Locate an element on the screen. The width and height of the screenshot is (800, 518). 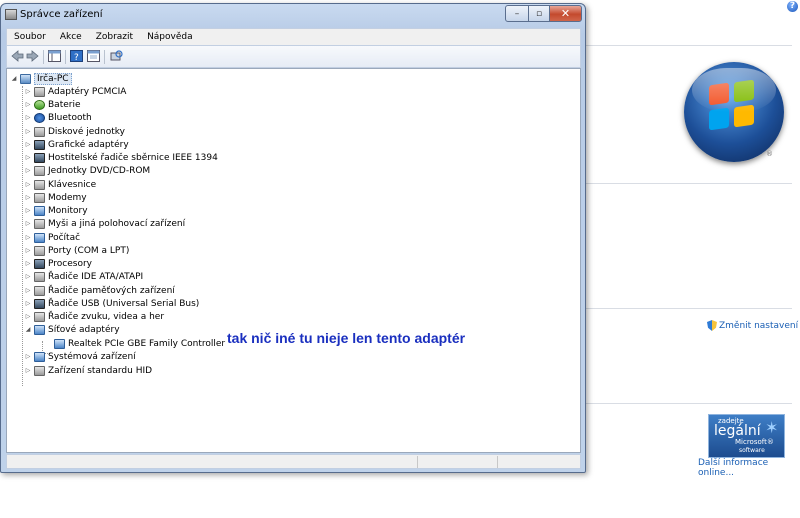
tree-item-usb: ▷ Řadiče USB (Universal Serial Bus) is located at coordinates (111, 303).